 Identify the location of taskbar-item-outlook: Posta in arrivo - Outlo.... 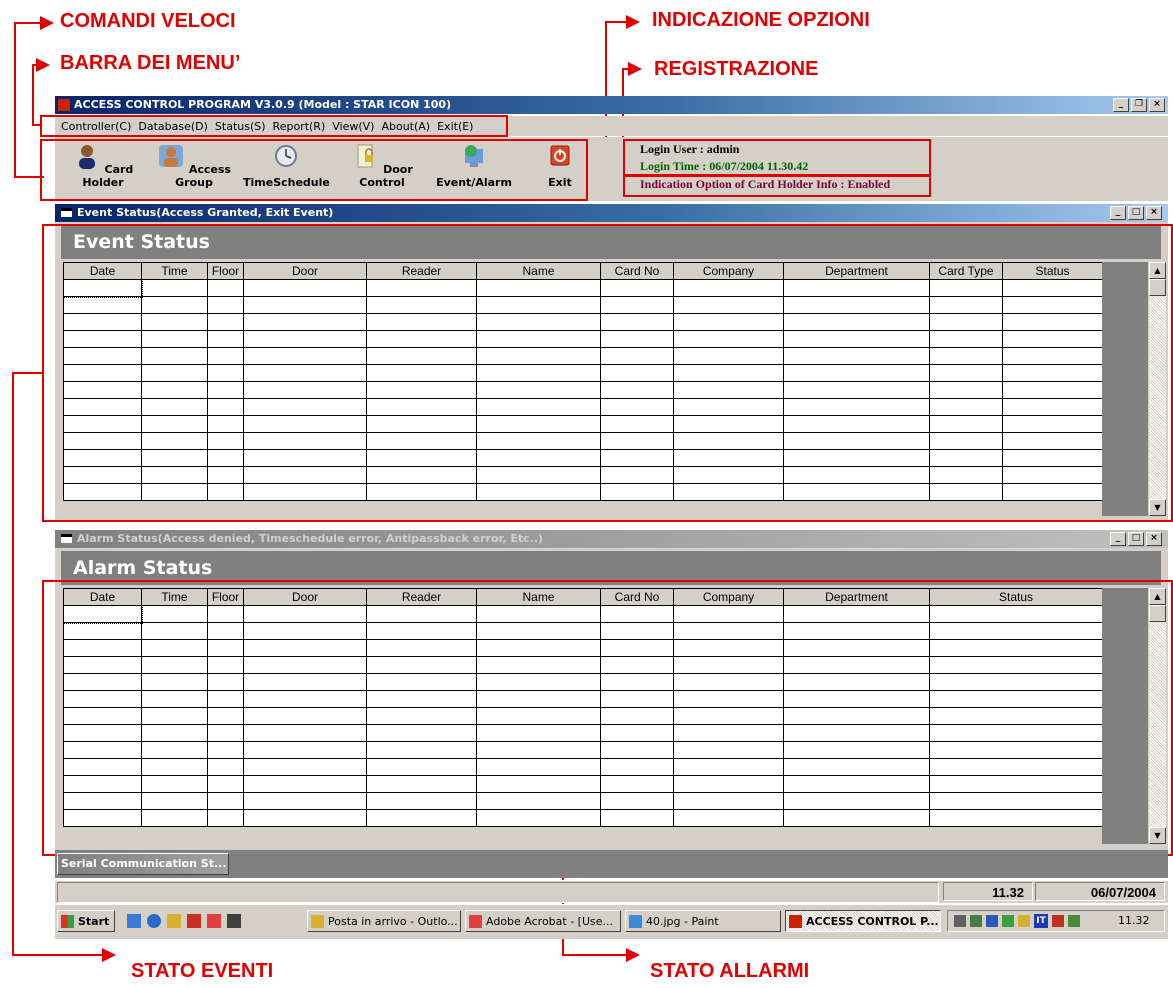
(384, 921).